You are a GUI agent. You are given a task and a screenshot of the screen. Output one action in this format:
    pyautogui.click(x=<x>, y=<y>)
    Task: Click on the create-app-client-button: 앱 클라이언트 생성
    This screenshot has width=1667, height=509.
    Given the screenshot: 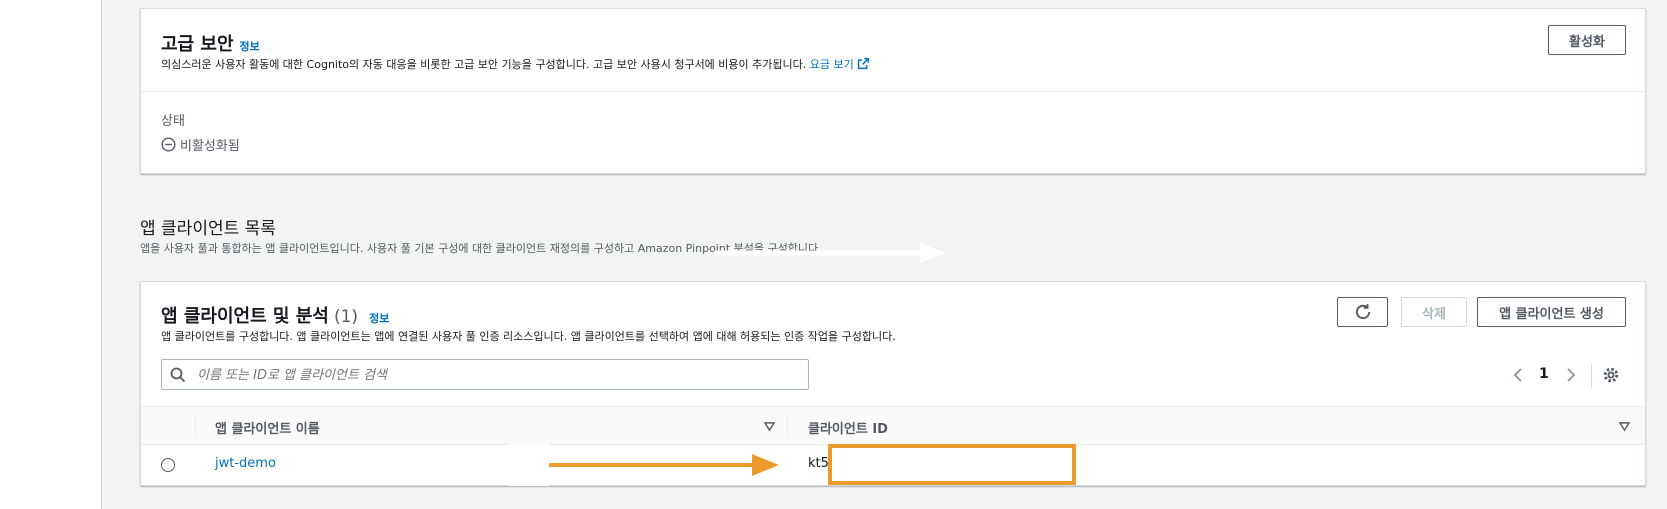 What is the action you would take?
    pyautogui.click(x=1551, y=312)
    